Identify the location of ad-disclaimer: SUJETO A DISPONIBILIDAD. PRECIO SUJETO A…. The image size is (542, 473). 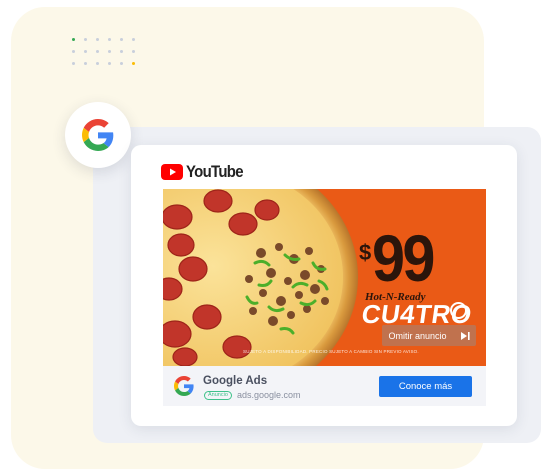
(331, 351).